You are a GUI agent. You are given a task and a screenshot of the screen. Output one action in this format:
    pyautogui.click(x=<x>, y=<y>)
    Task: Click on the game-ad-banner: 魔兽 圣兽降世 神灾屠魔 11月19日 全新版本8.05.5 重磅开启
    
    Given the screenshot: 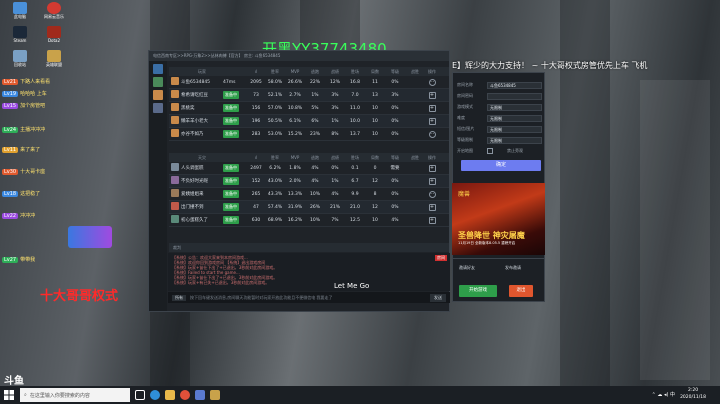 What is the action you would take?
    pyautogui.click(x=498, y=219)
    